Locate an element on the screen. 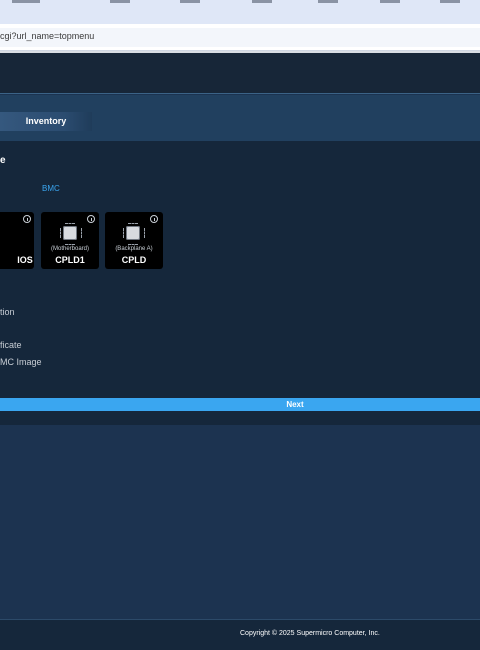 The image size is (480, 650). url-text: cgi?url_name=topmenu is located at coordinates (47, 36).